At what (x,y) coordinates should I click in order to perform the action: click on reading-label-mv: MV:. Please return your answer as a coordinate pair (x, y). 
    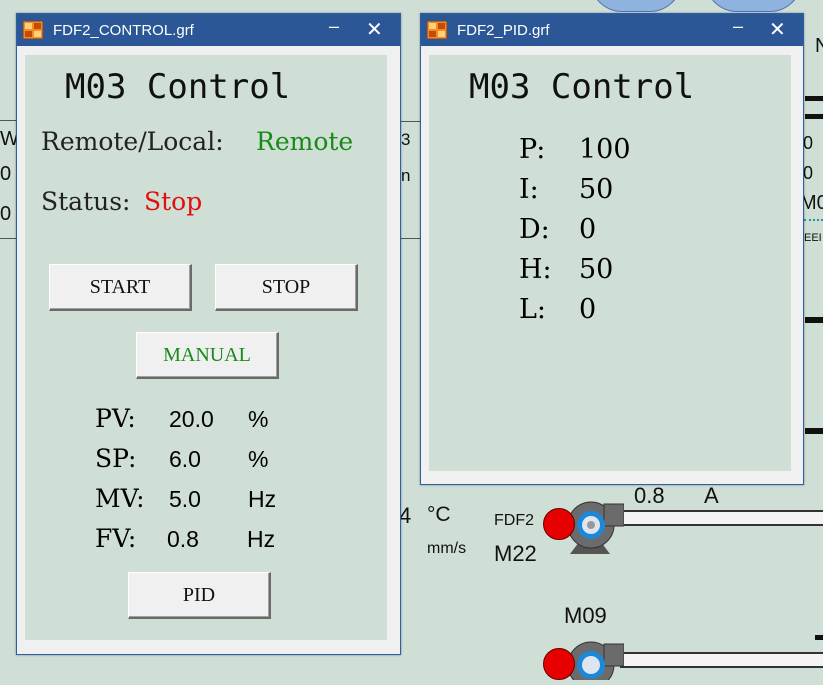
    Looking at the image, I should click on (120, 498).